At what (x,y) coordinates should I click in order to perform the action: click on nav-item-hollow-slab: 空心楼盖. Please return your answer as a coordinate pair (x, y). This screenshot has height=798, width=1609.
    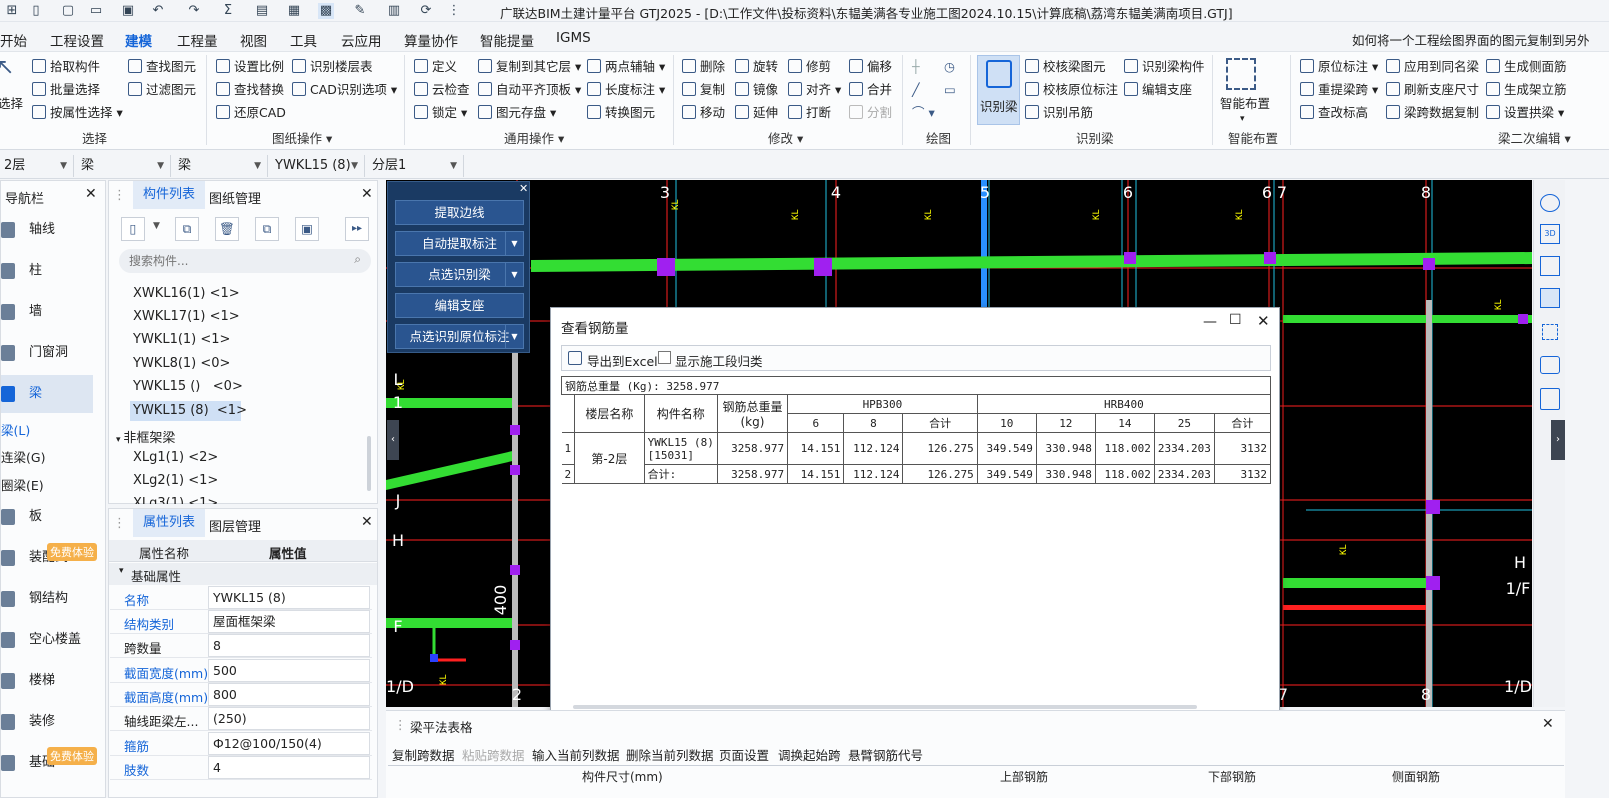
    Looking at the image, I should click on (51, 640).